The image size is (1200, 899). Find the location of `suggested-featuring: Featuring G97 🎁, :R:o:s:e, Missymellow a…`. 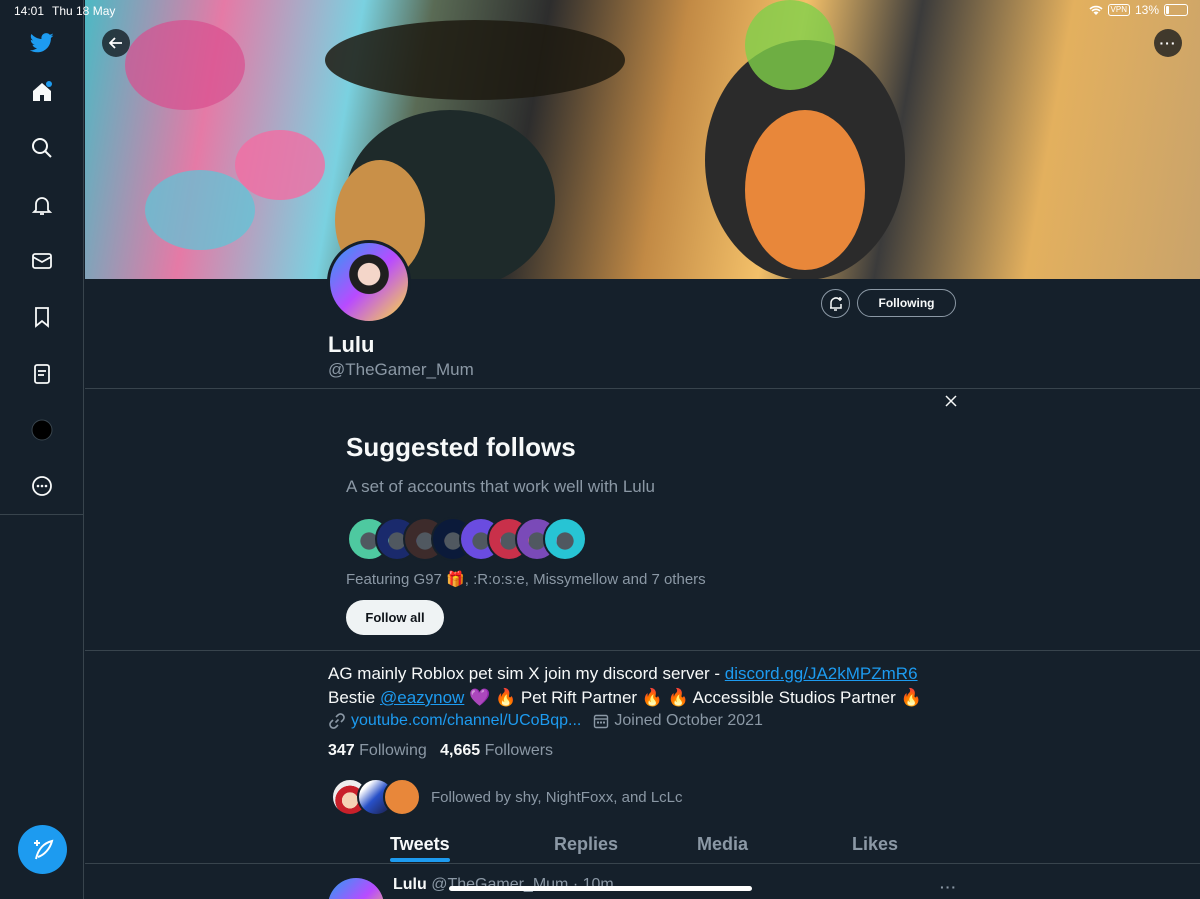

suggested-featuring: Featuring G97 🎁, :R:o:s:e, Missymellow a… is located at coordinates (526, 579).